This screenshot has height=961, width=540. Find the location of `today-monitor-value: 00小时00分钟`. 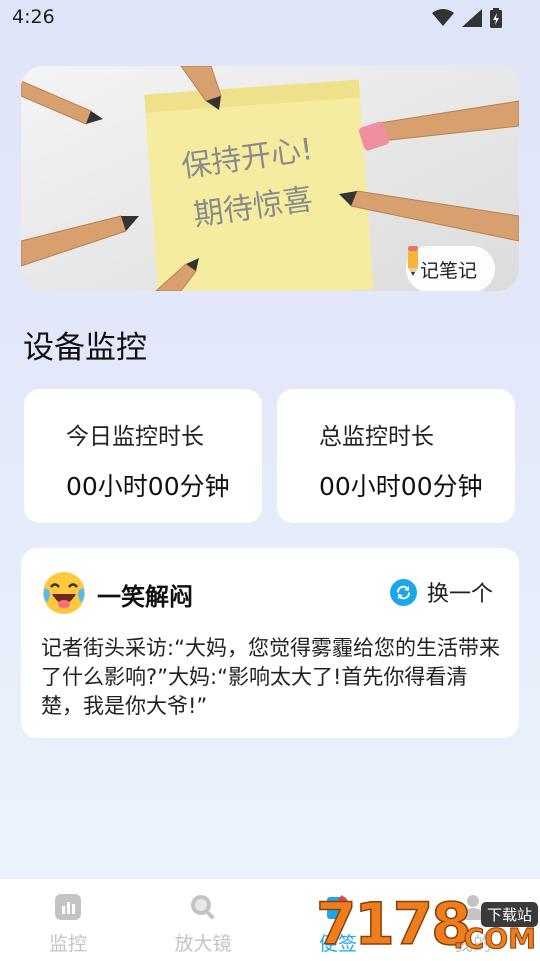

today-monitor-value: 00小时00分钟 is located at coordinates (148, 486).